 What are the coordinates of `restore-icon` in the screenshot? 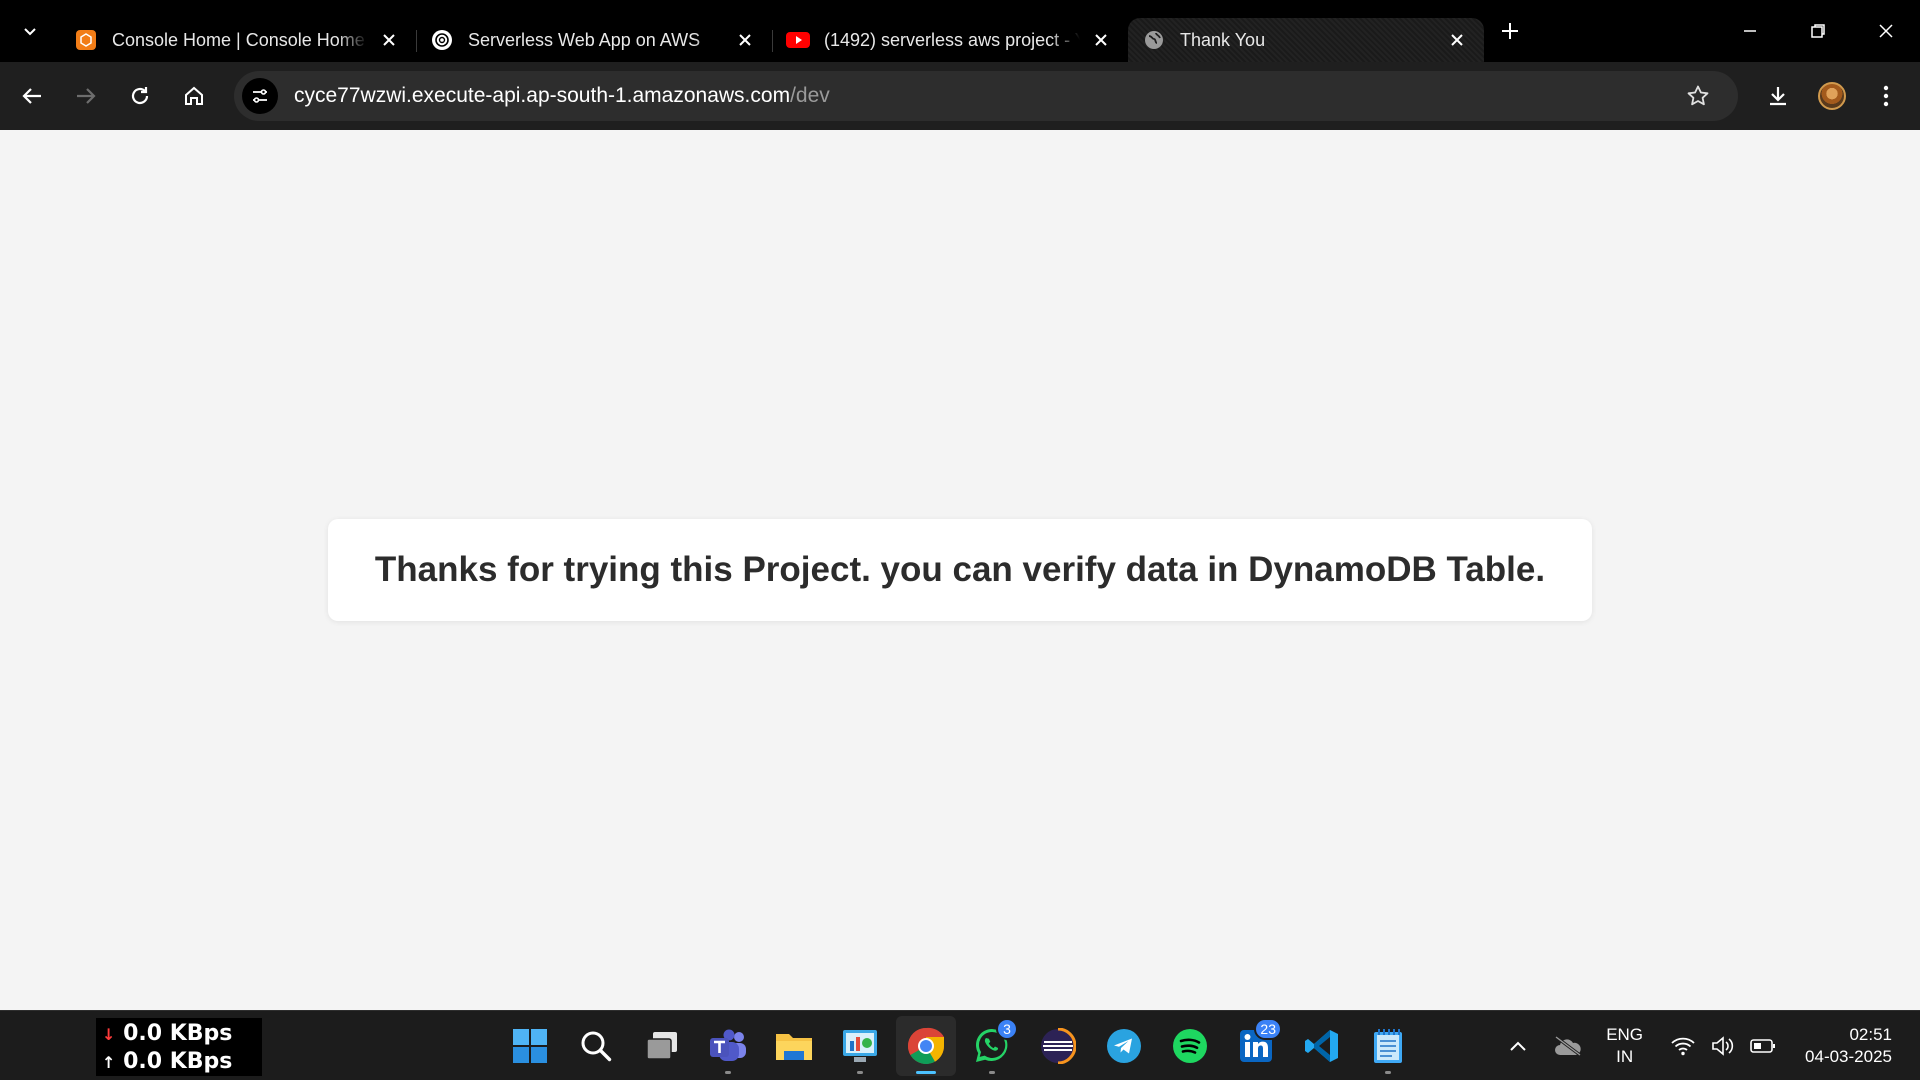 It's located at (1818, 31).